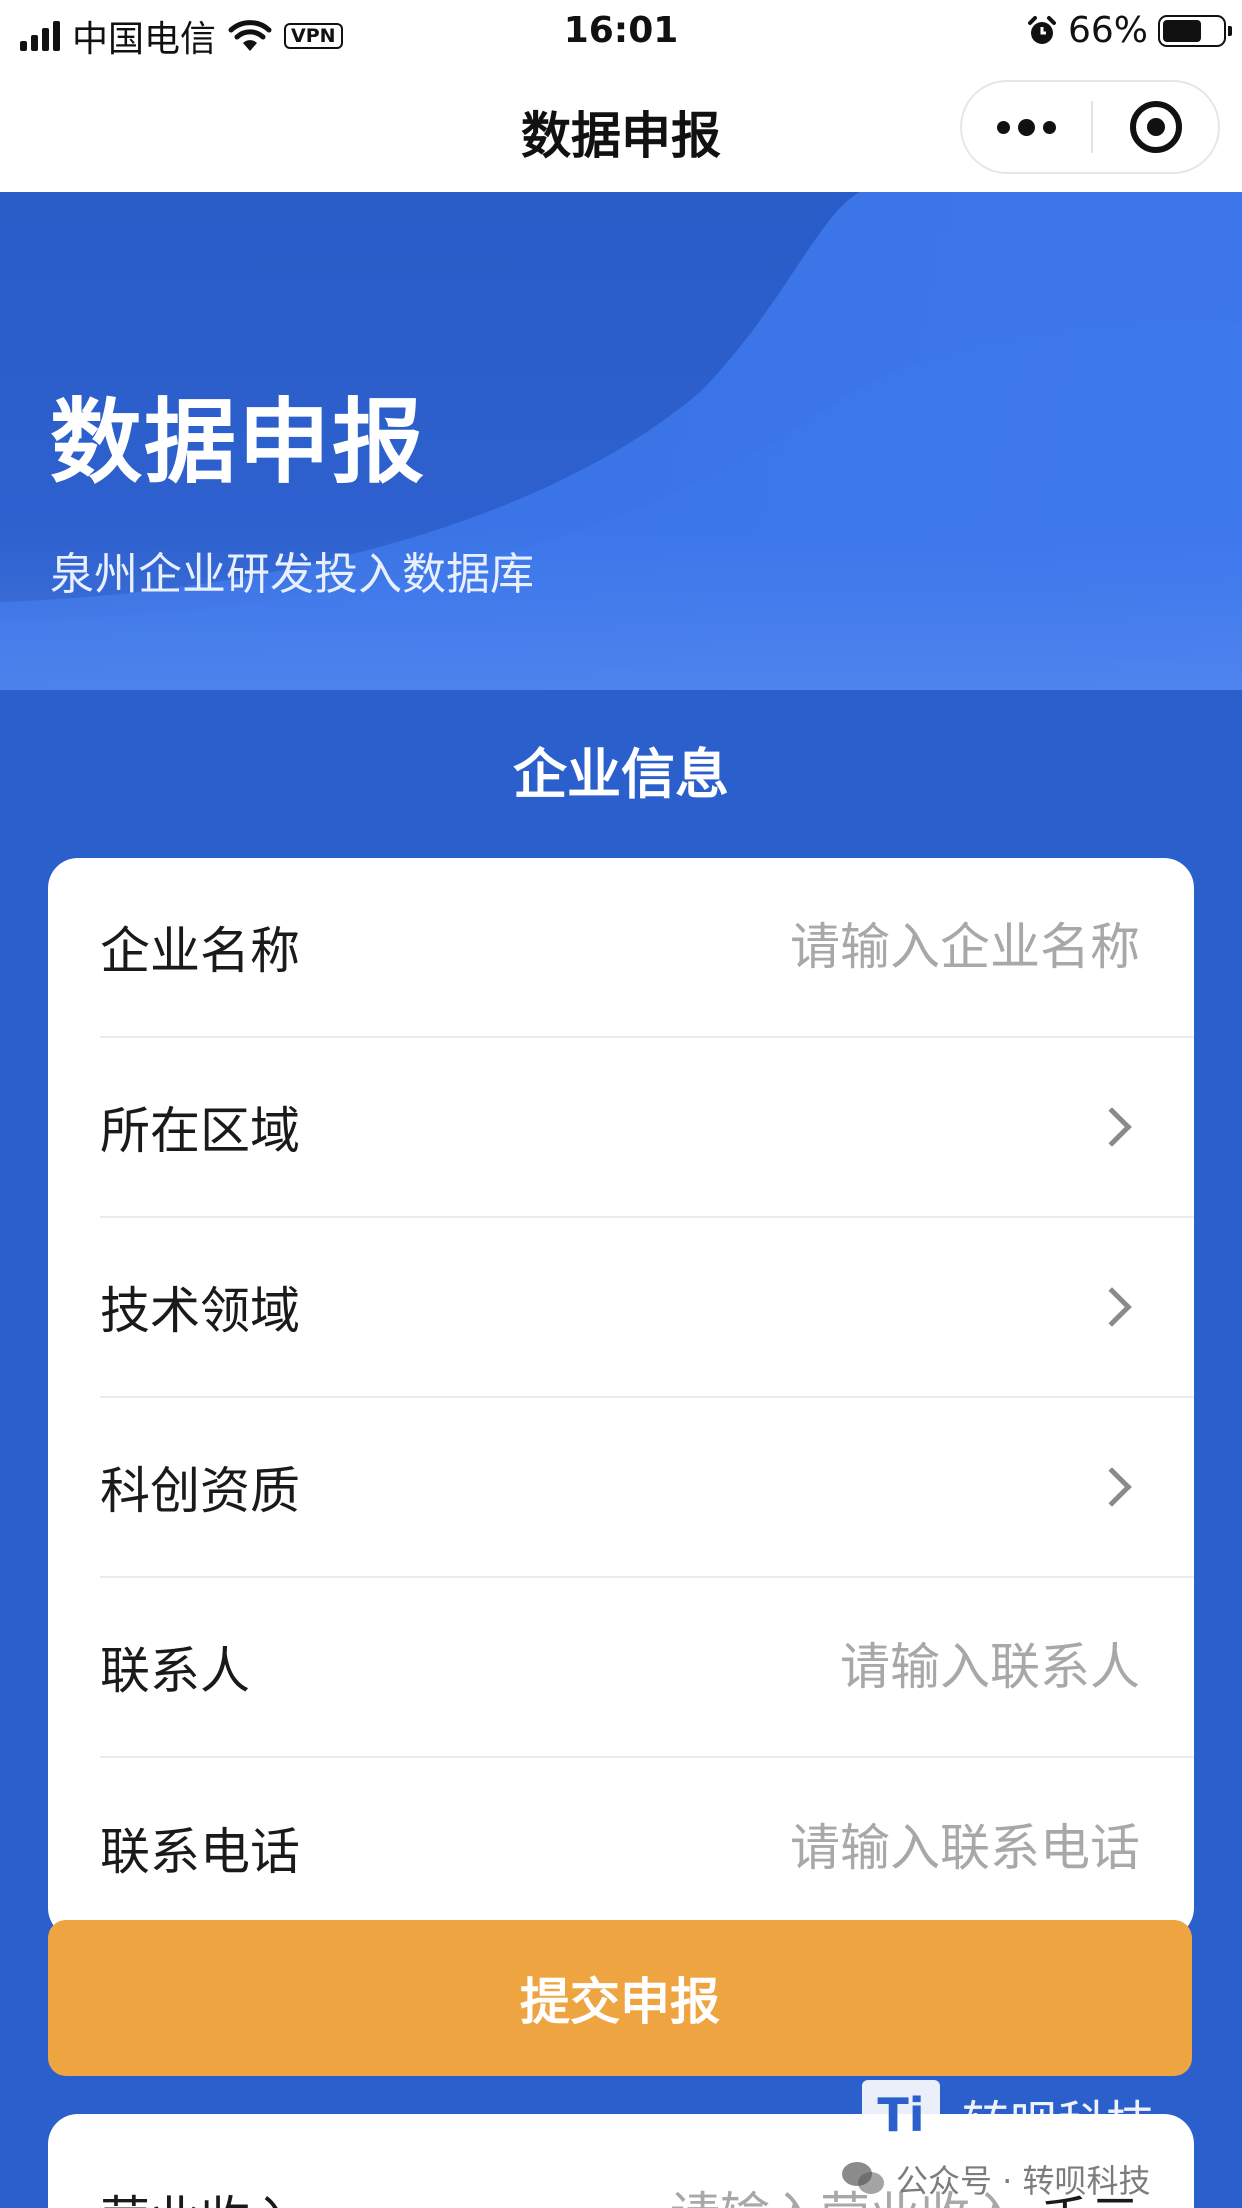 Image resolution: width=1242 pixels, height=2208 pixels. Describe the element at coordinates (1026, 127) in the screenshot. I see `more-icon` at that location.